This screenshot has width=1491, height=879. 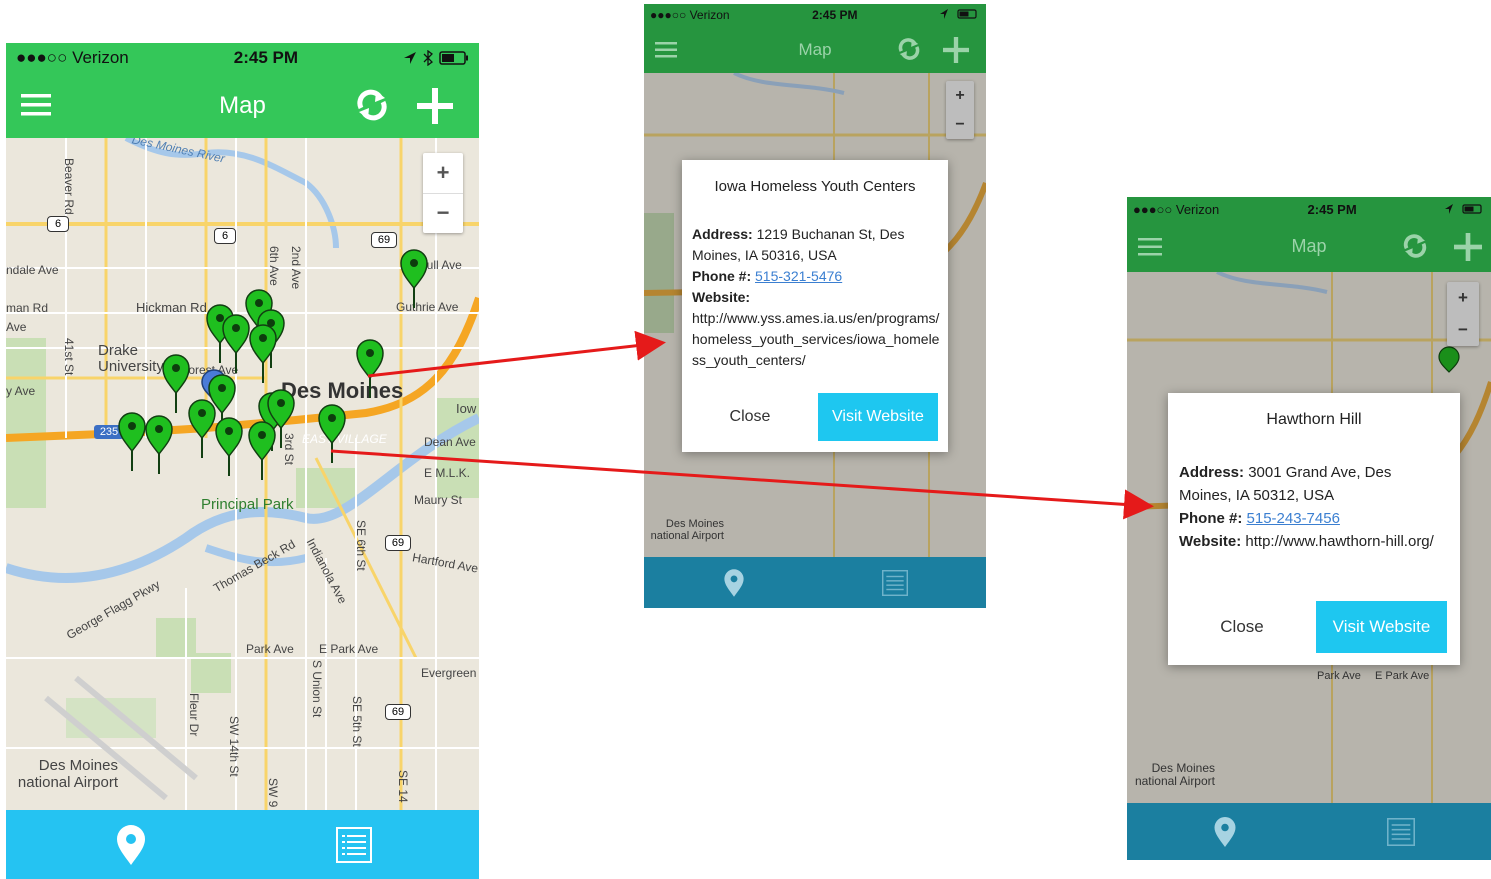 What do you see at coordinates (1314, 419) in the screenshot?
I see `dialog-title: Hawthorn Hill` at bounding box center [1314, 419].